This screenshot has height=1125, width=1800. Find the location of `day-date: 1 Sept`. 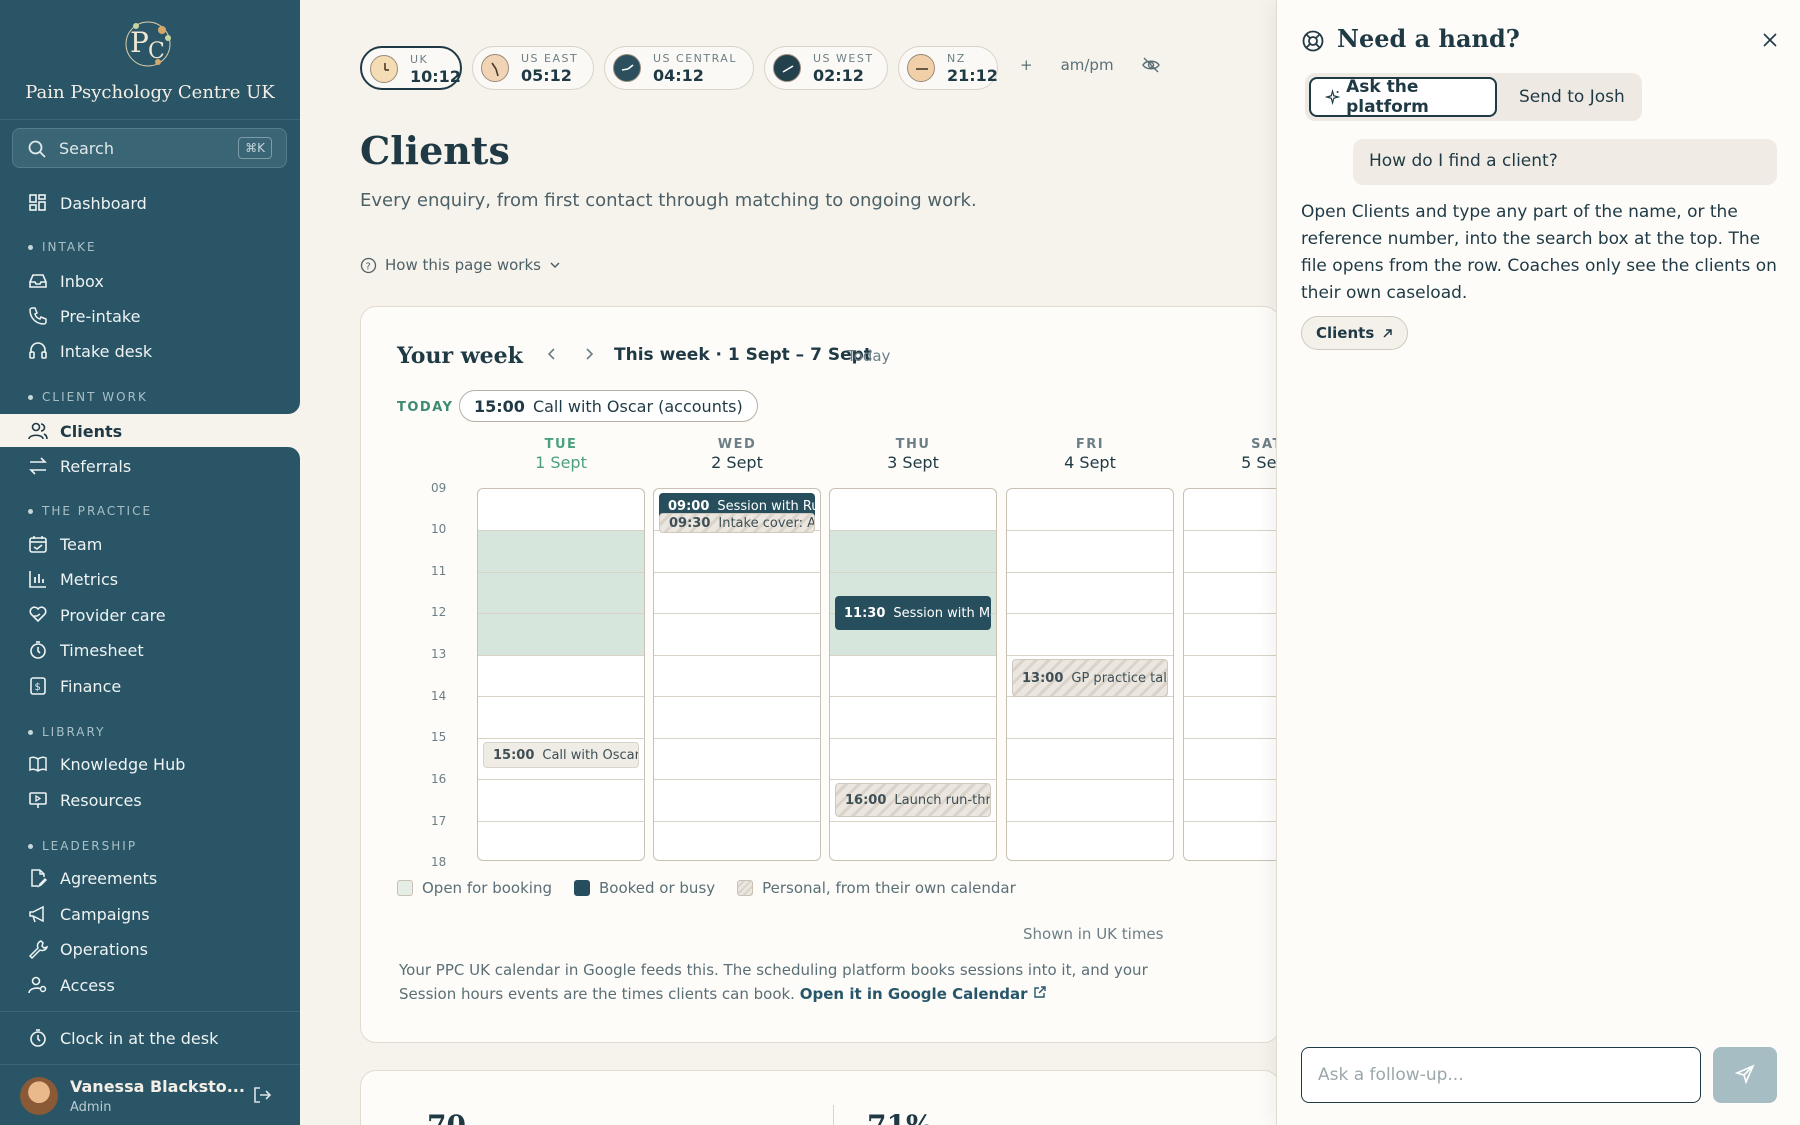

day-date: 1 Sept is located at coordinates (561, 462).